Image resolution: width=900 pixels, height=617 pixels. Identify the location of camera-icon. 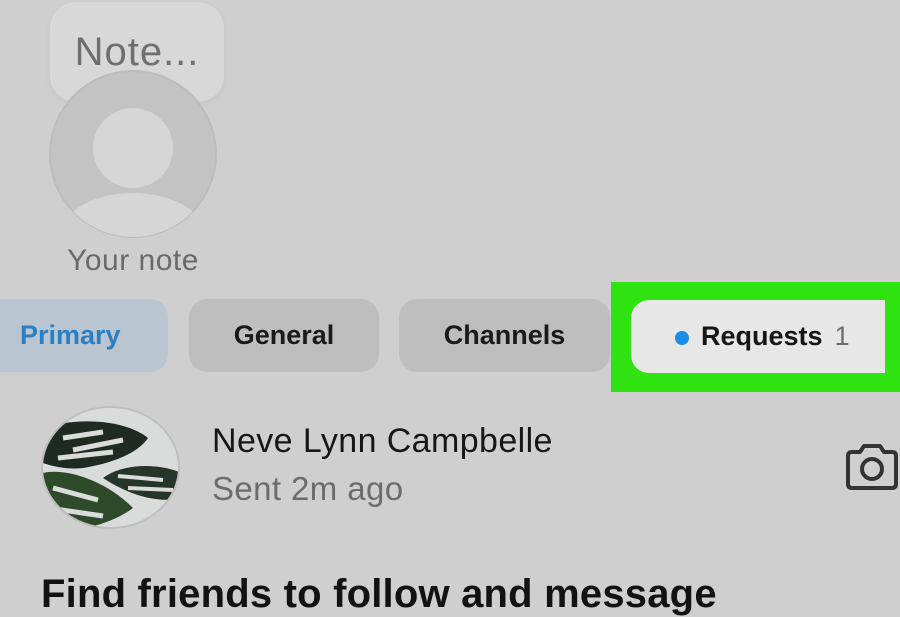
(871, 467).